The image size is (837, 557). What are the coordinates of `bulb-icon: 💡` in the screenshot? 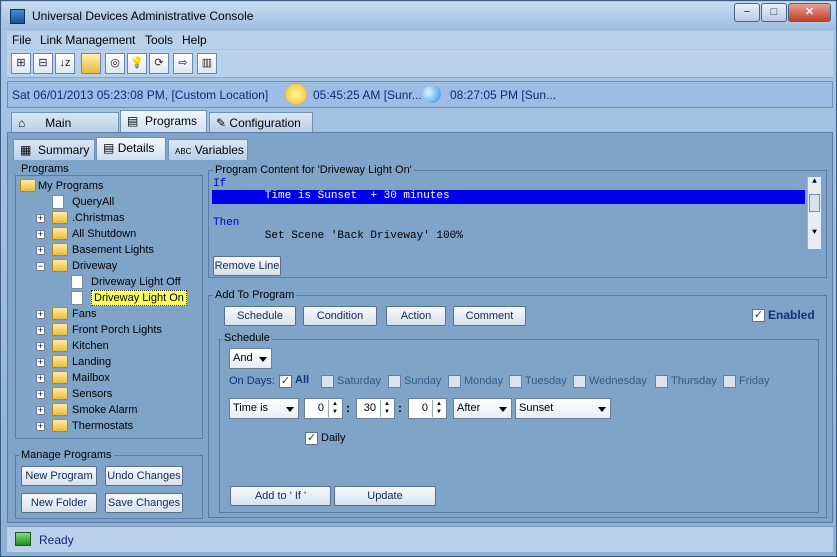 It's located at (137, 63).